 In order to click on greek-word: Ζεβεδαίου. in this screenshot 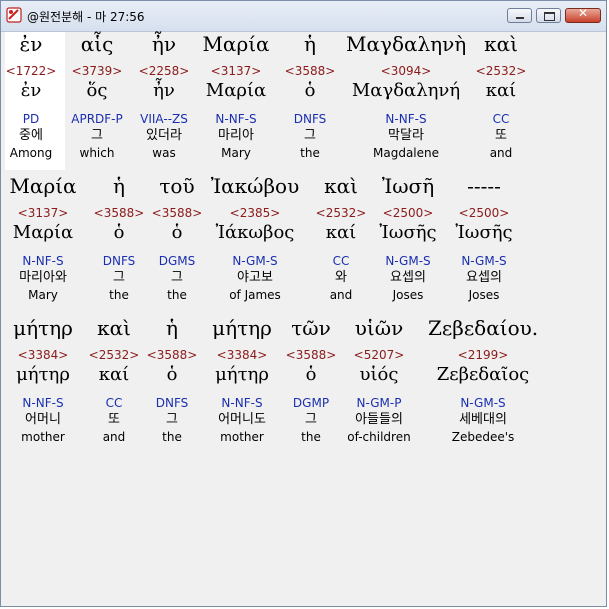, I will do `click(483, 328)`.